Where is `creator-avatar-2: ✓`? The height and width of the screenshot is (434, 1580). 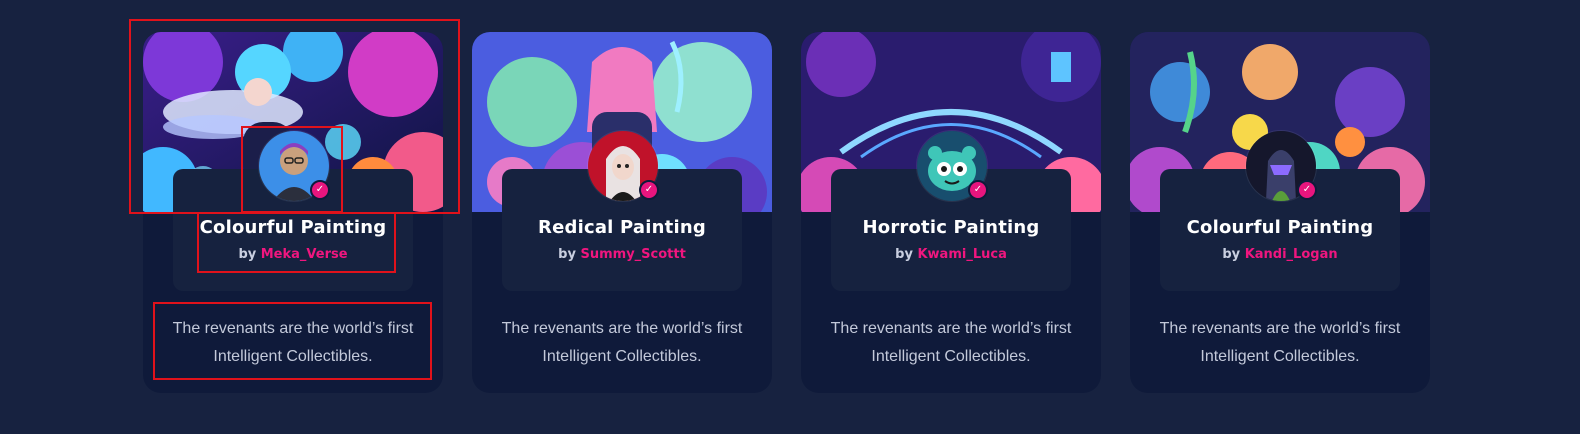
creator-avatar-2: ✓ is located at coordinates (623, 166).